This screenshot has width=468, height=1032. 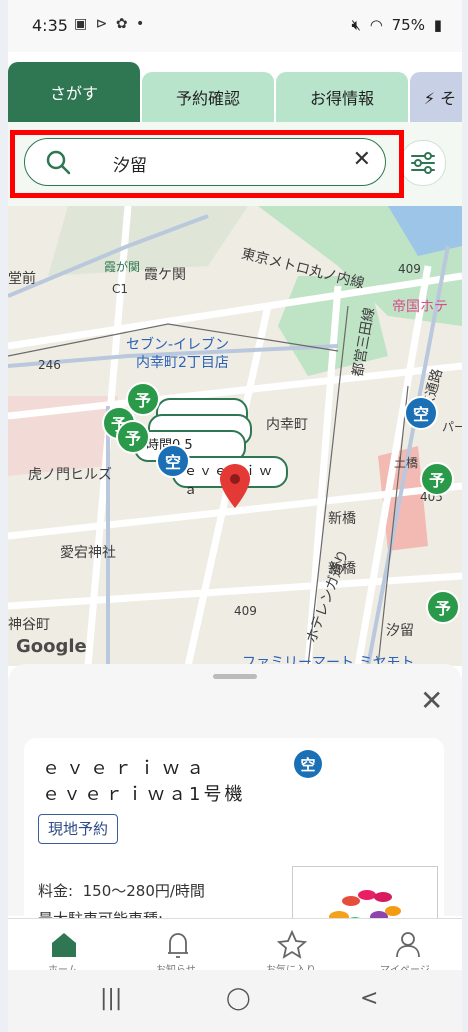 I want to click on status-notification-icons: ▣ ⊳ ✿ •, so click(x=110, y=24).